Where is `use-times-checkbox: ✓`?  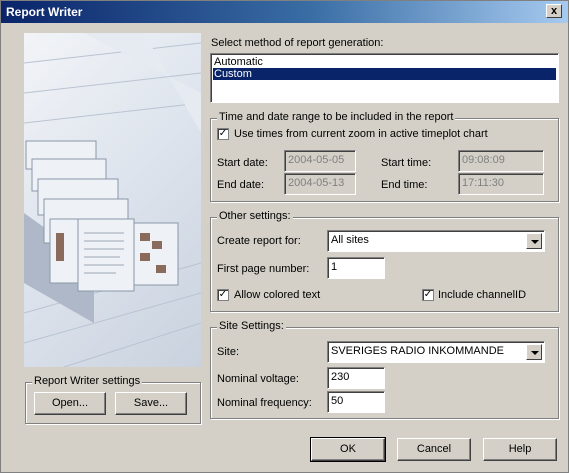 use-times-checkbox: ✓ is located at coordinates (223, 134).